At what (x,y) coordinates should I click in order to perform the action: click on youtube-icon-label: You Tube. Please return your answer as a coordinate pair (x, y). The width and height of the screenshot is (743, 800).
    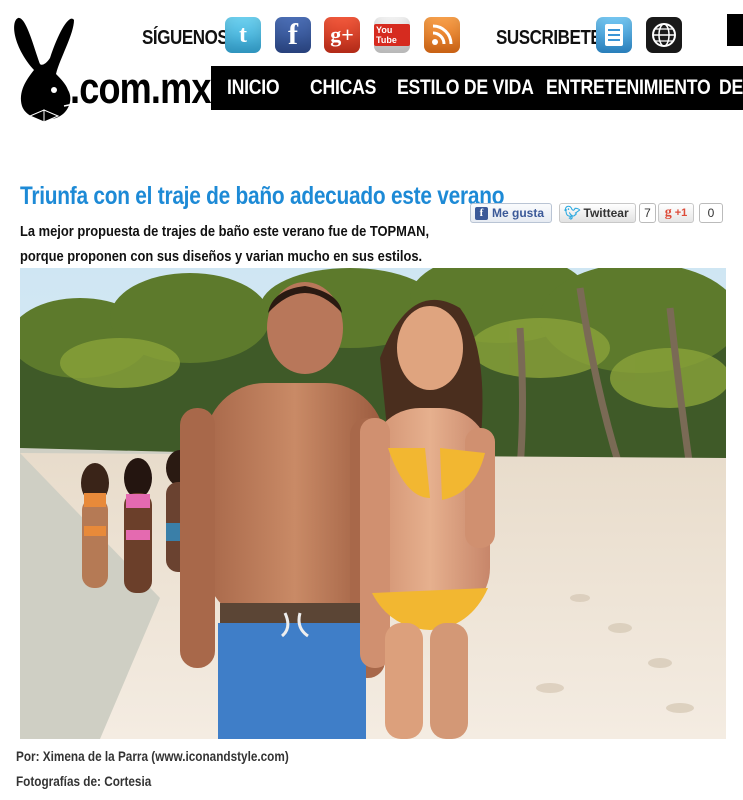
    Looking at the image, I should click on (392, 35).